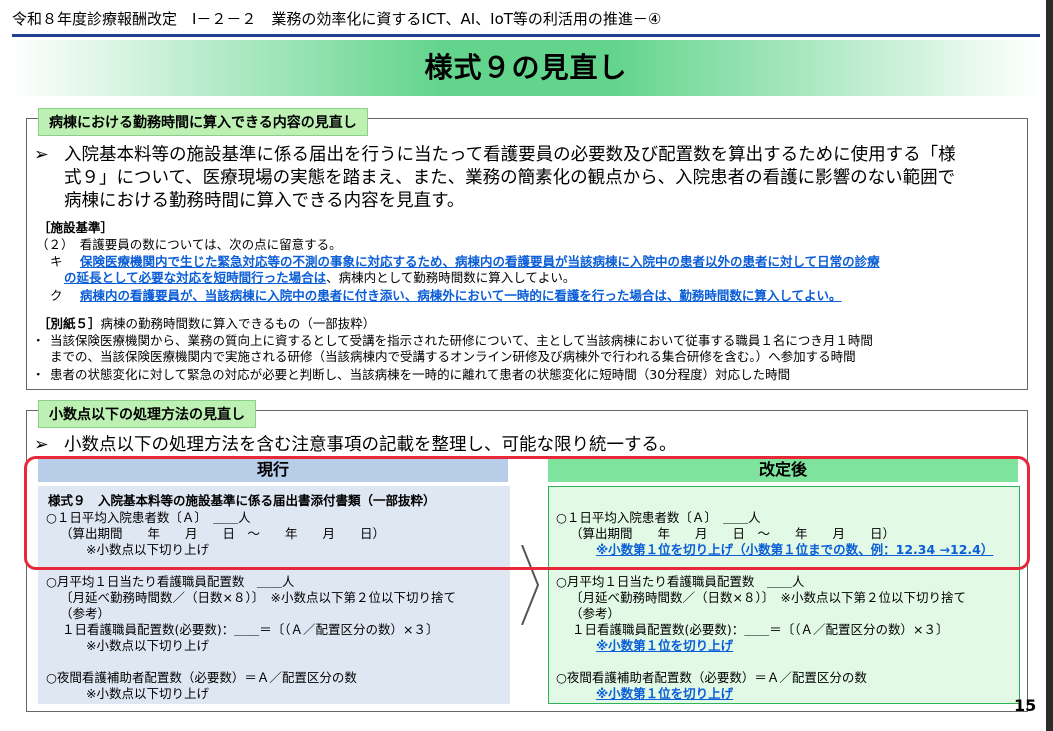  Describe the element at coordinates (711, 677) in the screenshot. I see `revised-line-9: ○夜間看護補助者配置数（必要数）＝Ａ／配置区分の数` at that location.